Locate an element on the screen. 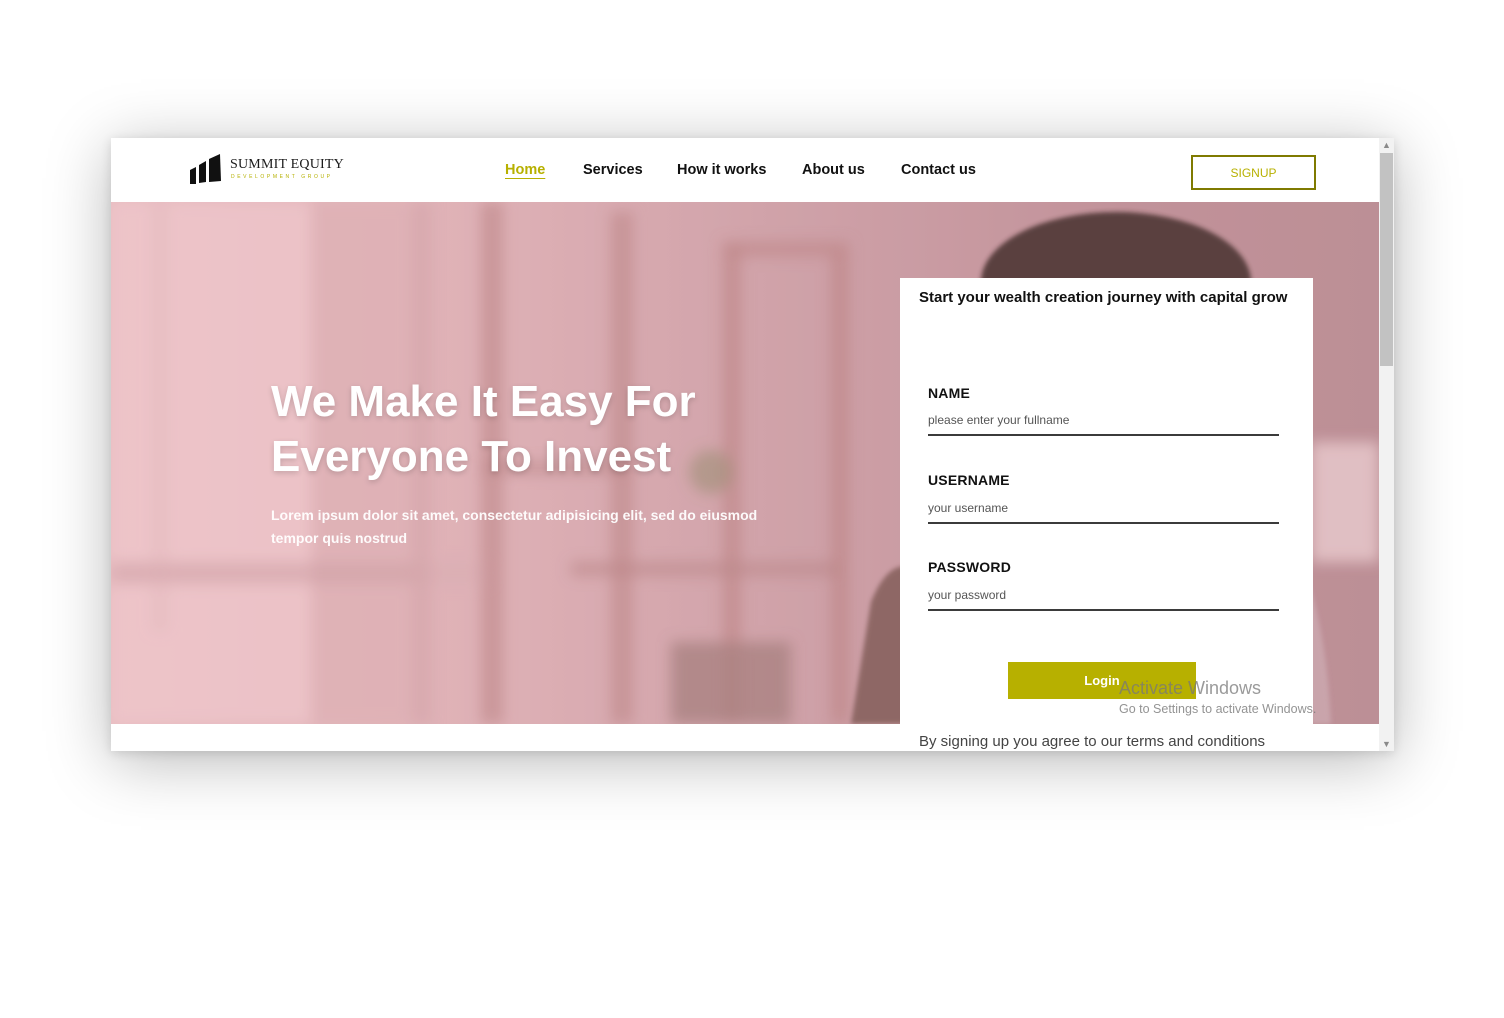  chevron-up-icon: ▲ is located at coordinates (1386, 145).